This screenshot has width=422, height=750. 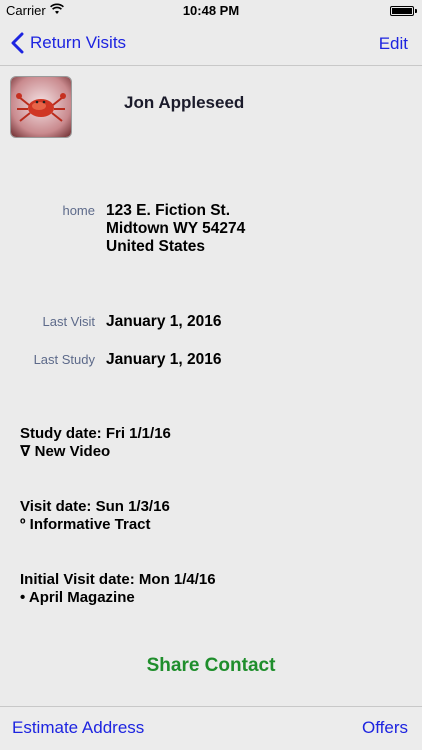 I want to click on history-date: Initial Visit date: Mon 1/4/16, so click(x=118, y=579).